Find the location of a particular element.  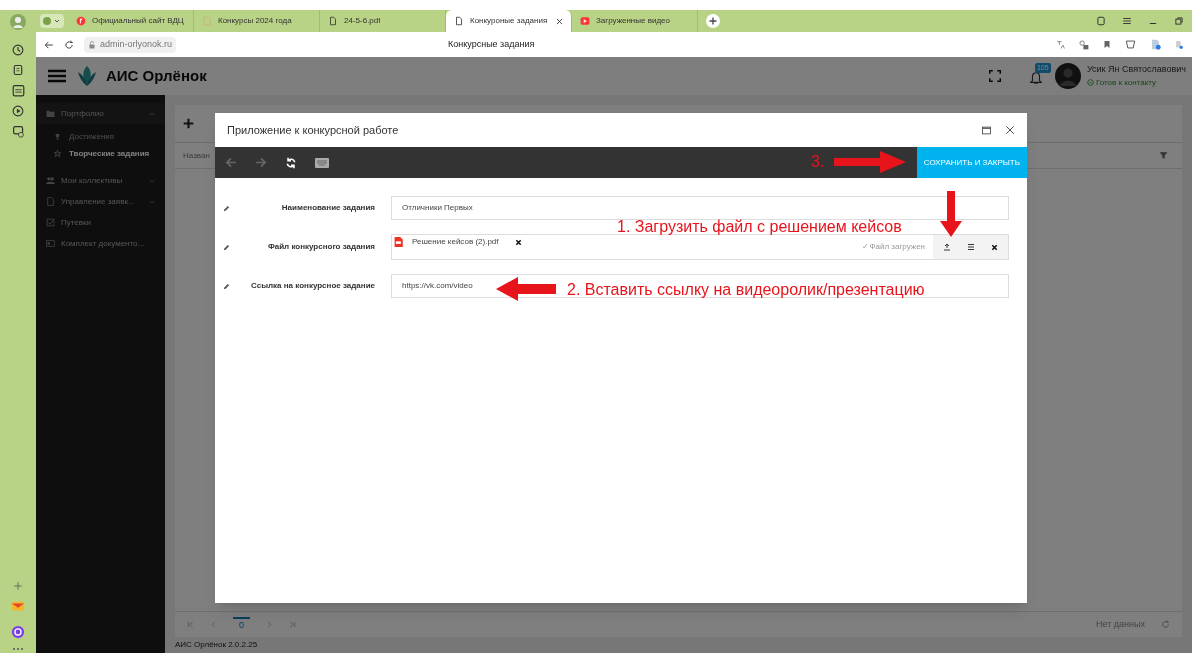

filter-button is located at coordinates (1163, 155).